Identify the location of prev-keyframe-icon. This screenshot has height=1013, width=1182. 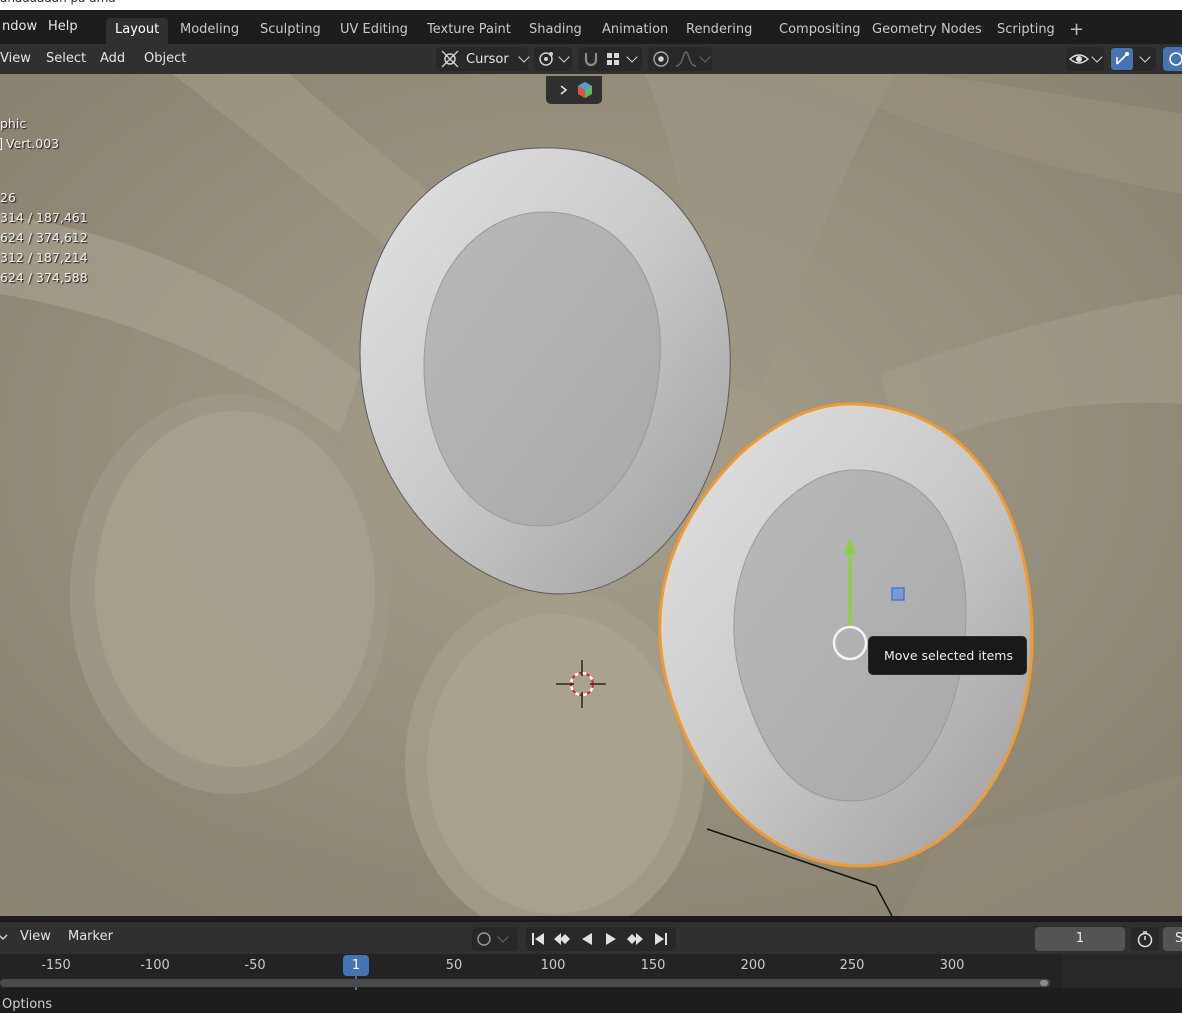
(562, 939).